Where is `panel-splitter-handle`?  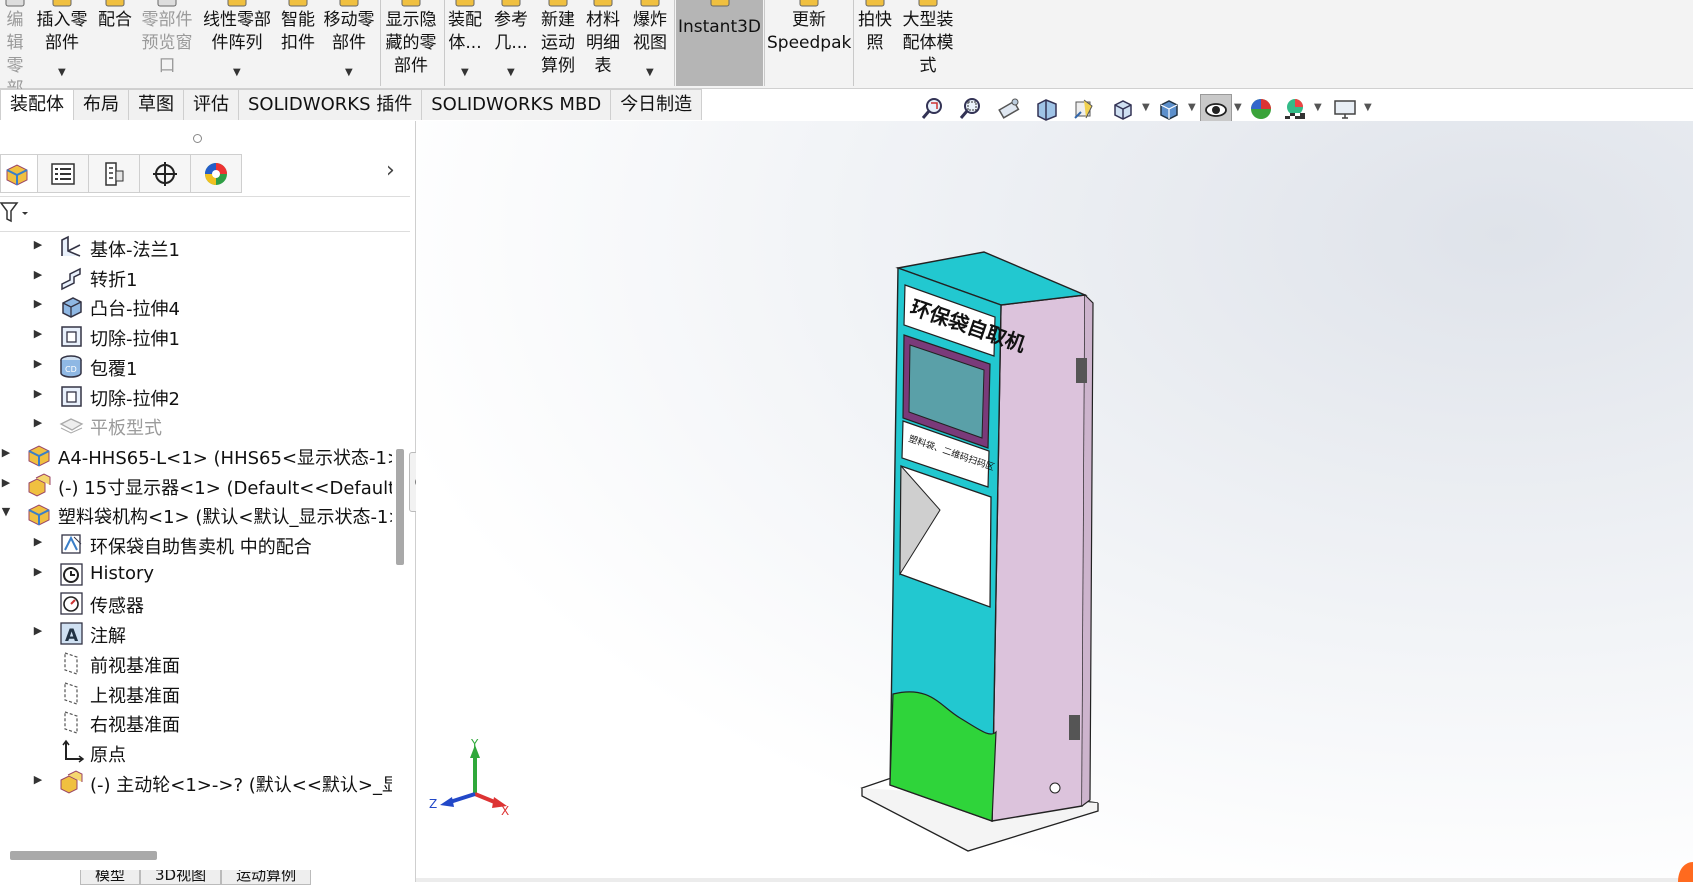 panel-splitter-handle is located at coordinates (197, 138).